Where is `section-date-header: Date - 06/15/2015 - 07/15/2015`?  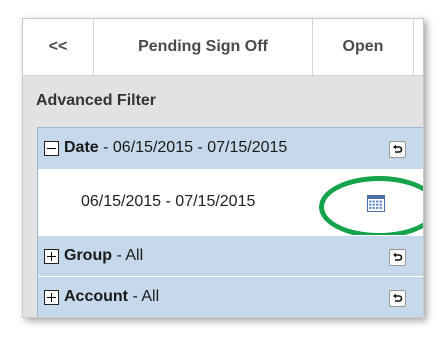 section-date-header: Date - 06/15/2015 - 07/15/2015 is located at coordinates (230, 148).